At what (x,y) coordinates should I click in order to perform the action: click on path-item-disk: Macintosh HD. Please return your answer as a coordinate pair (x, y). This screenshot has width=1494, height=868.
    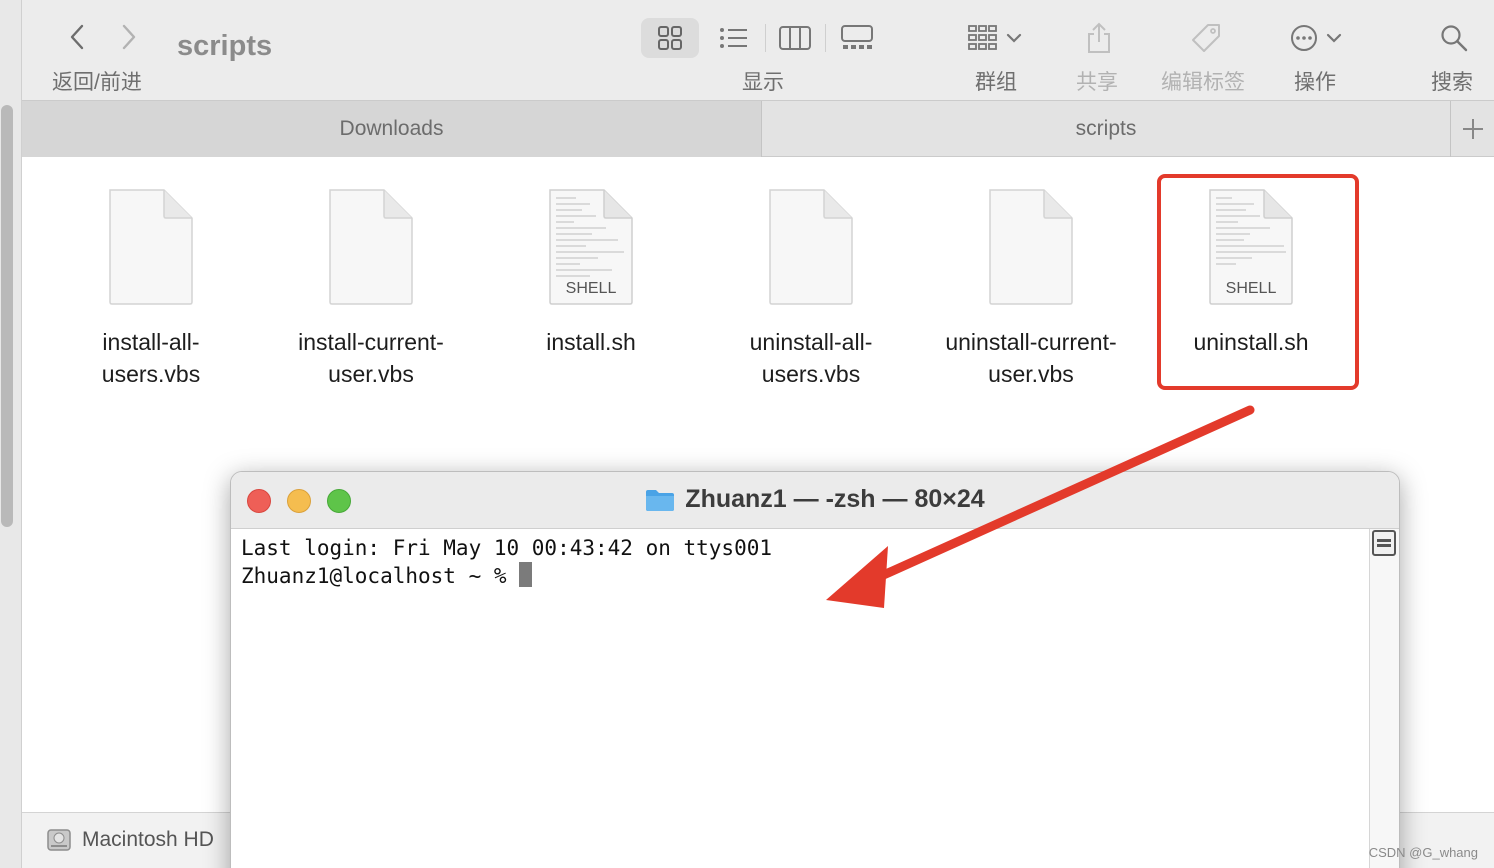
    Looking at the image, I should click on (130, 840).